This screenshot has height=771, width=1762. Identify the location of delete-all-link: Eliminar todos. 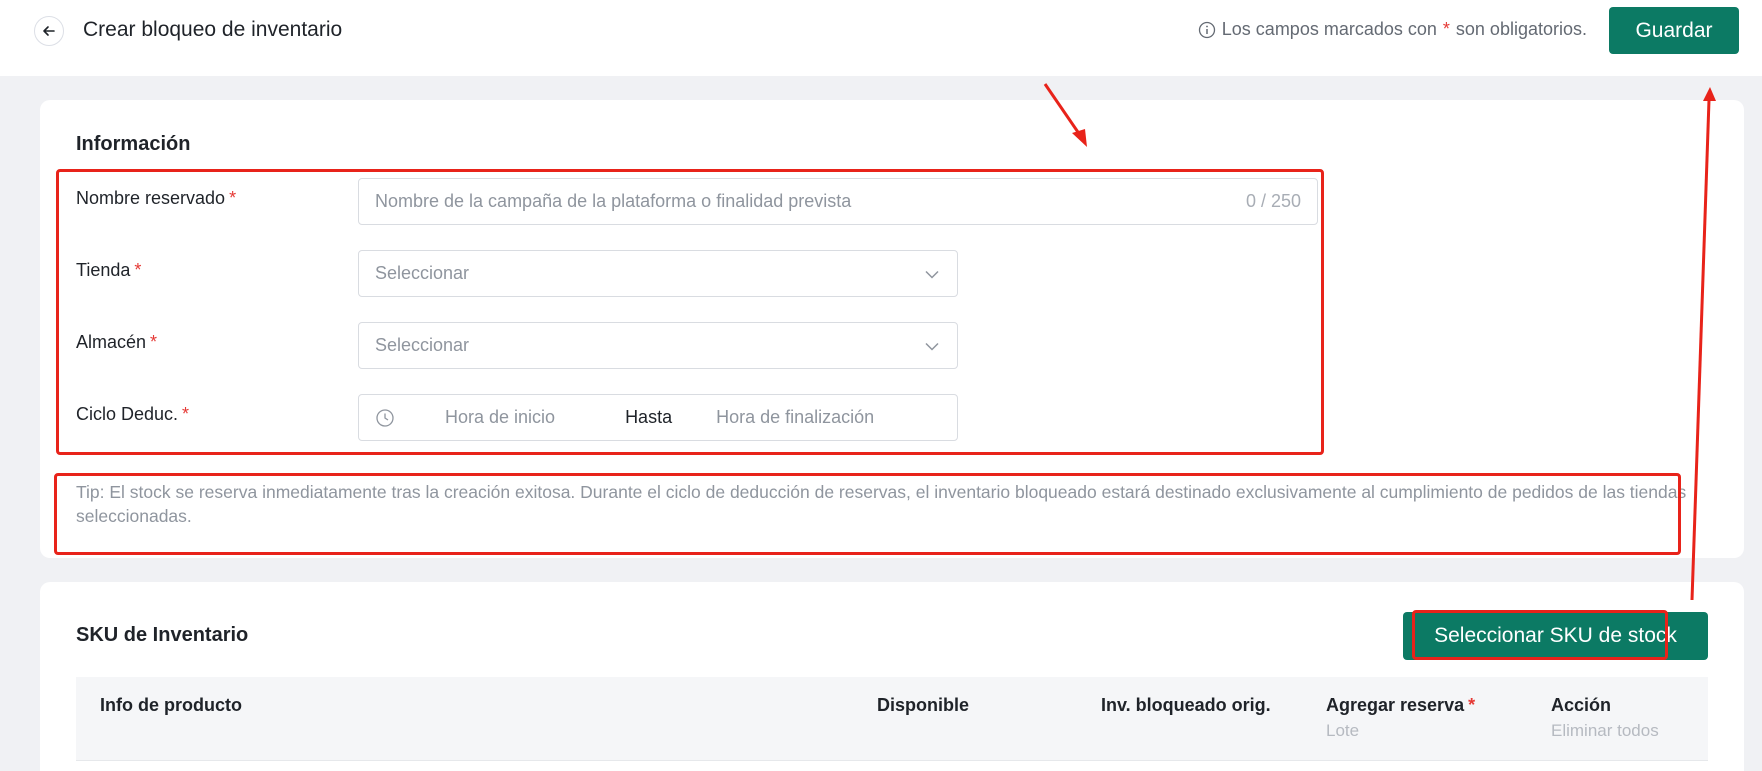
(1605, 731).